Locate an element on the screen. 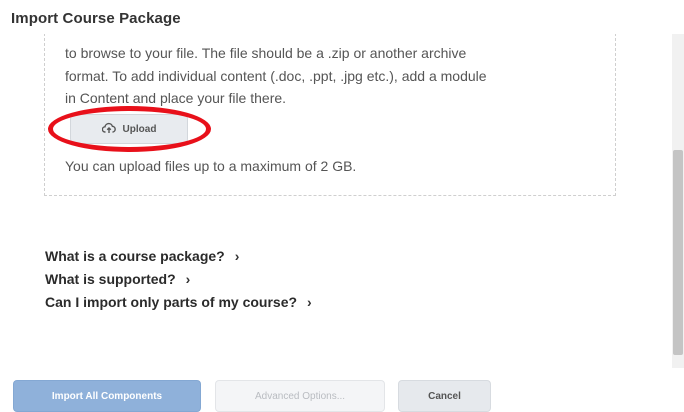 This screenshot has height=412, width=684. import-all-components-button: Import All Components is located at coordinates (107, 396).